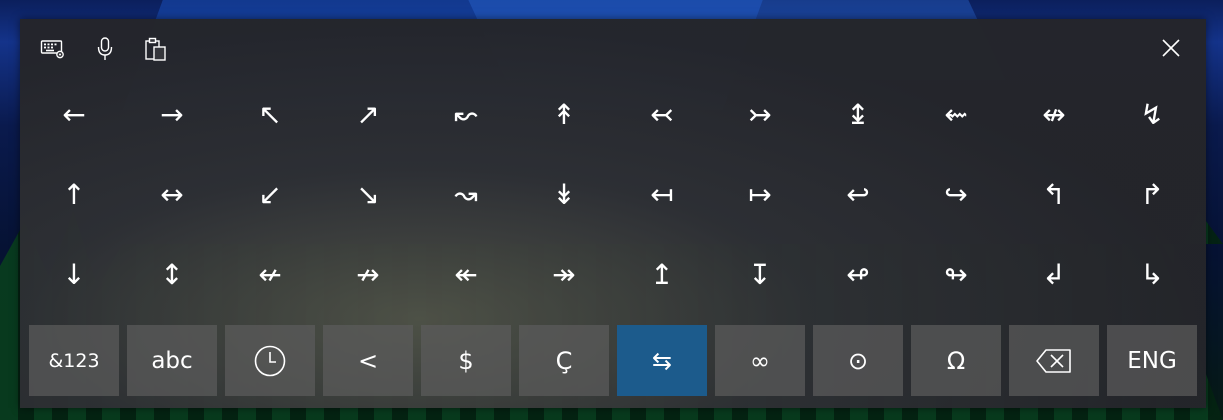  I want to click on symbol-key: ↮, so click(1054, 115).